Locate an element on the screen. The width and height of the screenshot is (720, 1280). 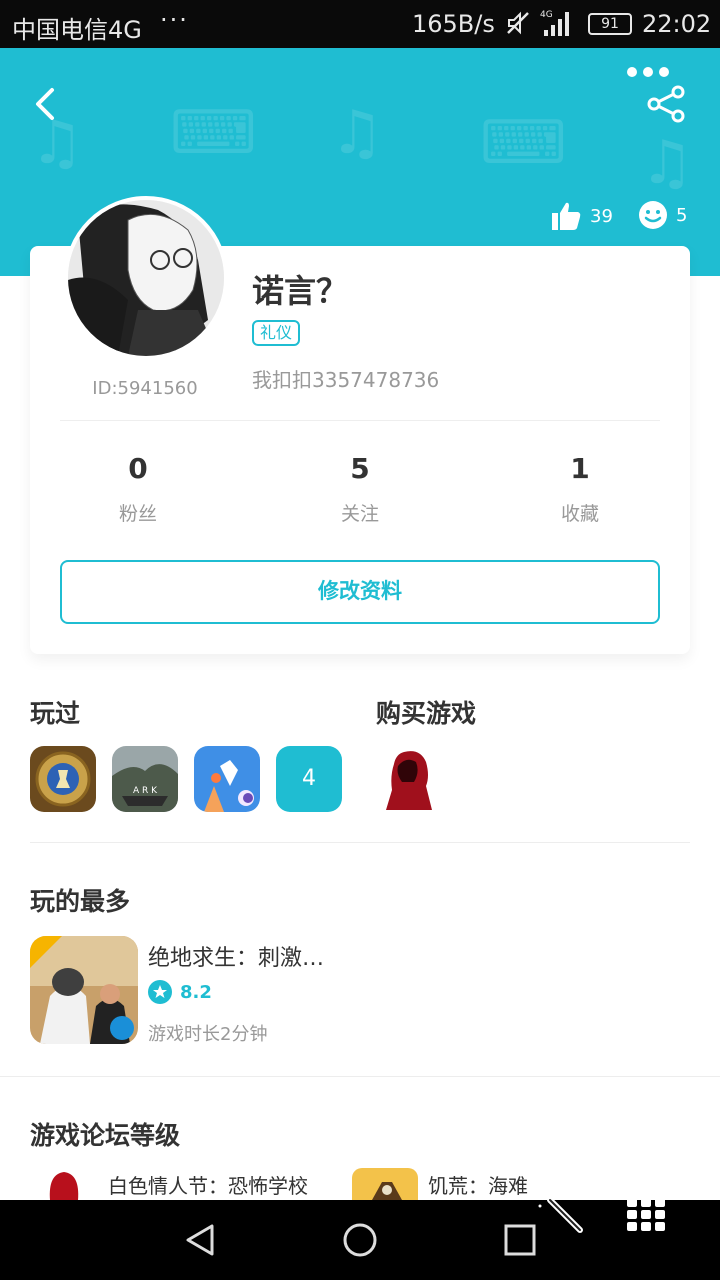
played-game-hearthstone is located at coordinates (63, 779).